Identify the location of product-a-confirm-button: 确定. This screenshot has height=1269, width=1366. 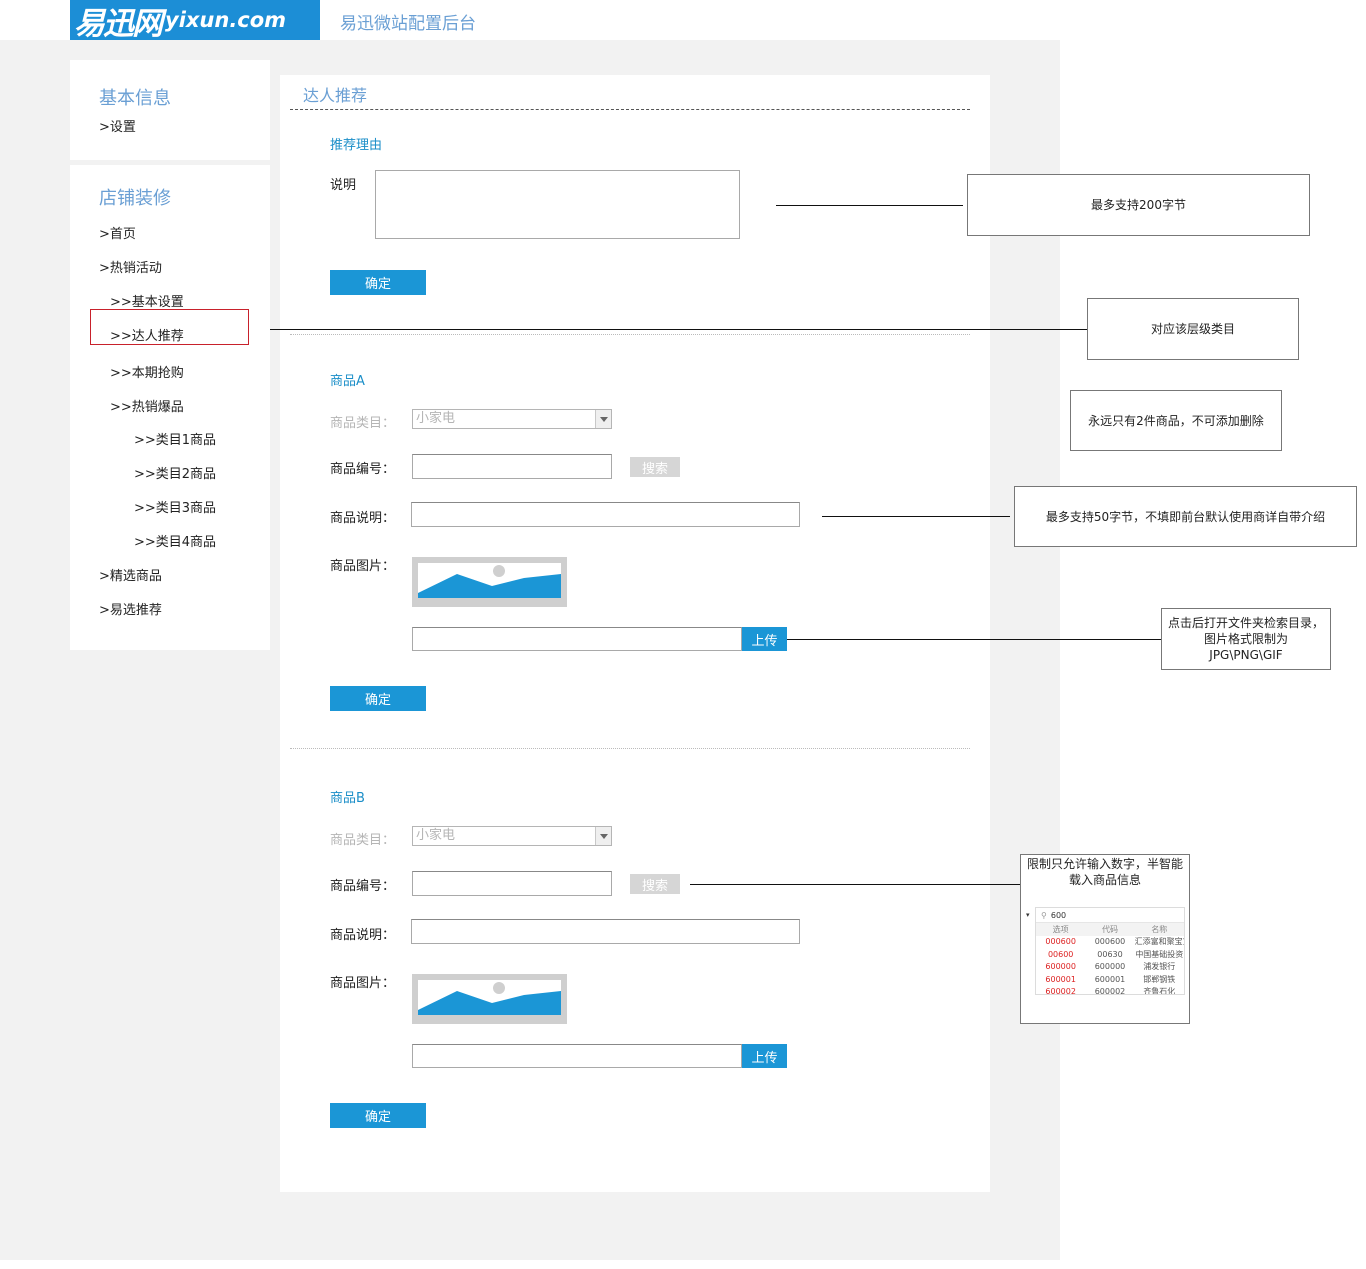
(378, 698).